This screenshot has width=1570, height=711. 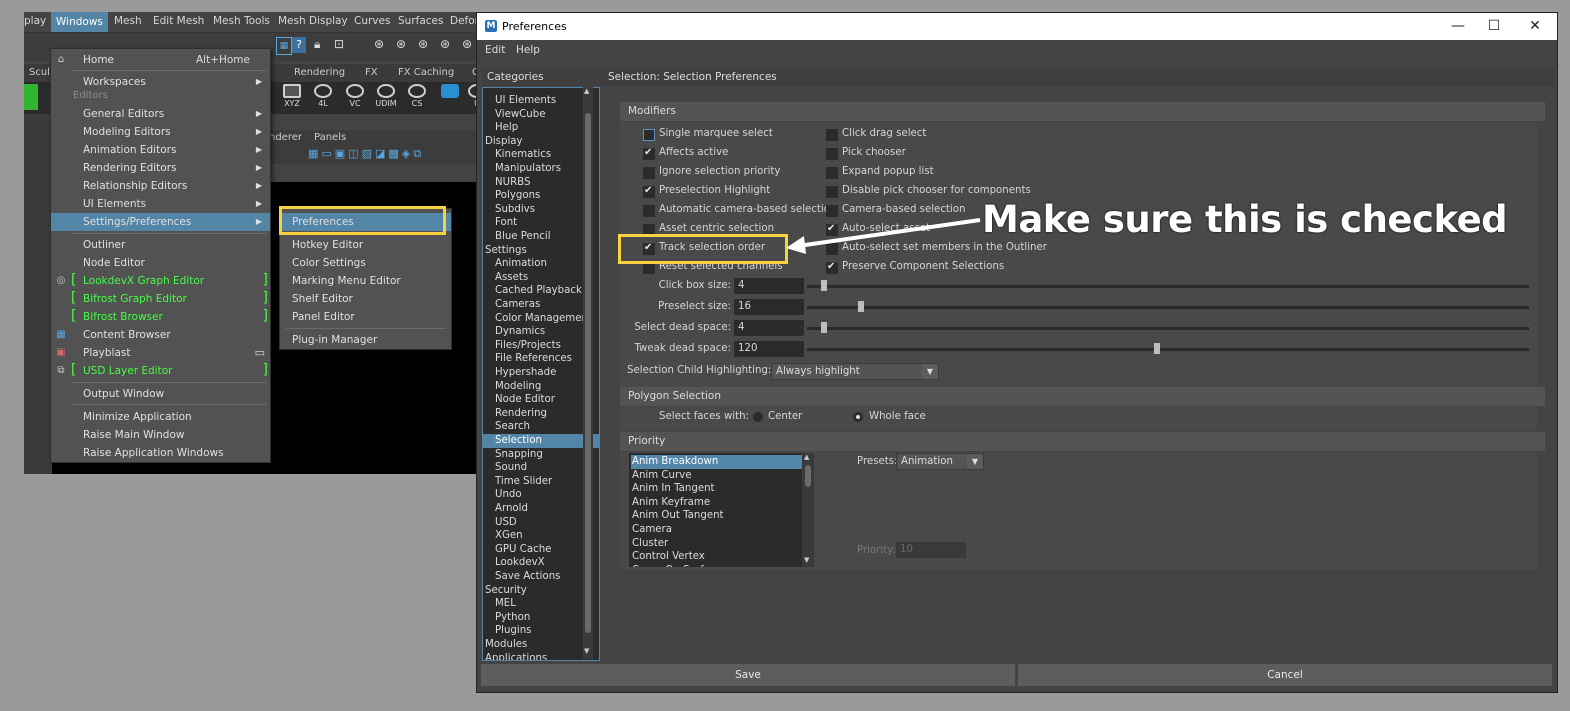 I want to click on maximize-icon: ☐, so click(x=1494, y=26).